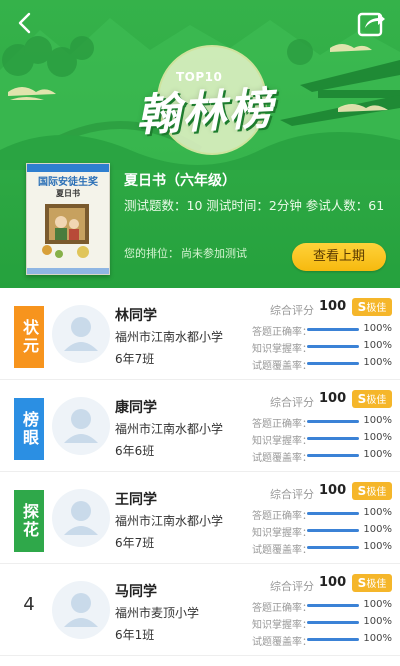 The height and width of the screenshot is (666, 400). I want to click on rank-tag: 状元, so click(29, 337).